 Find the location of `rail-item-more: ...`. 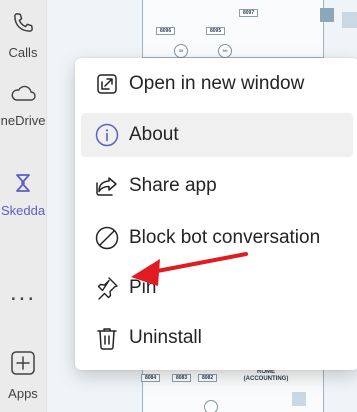

rail-item-more: ... is located at coordinates (23, 293).